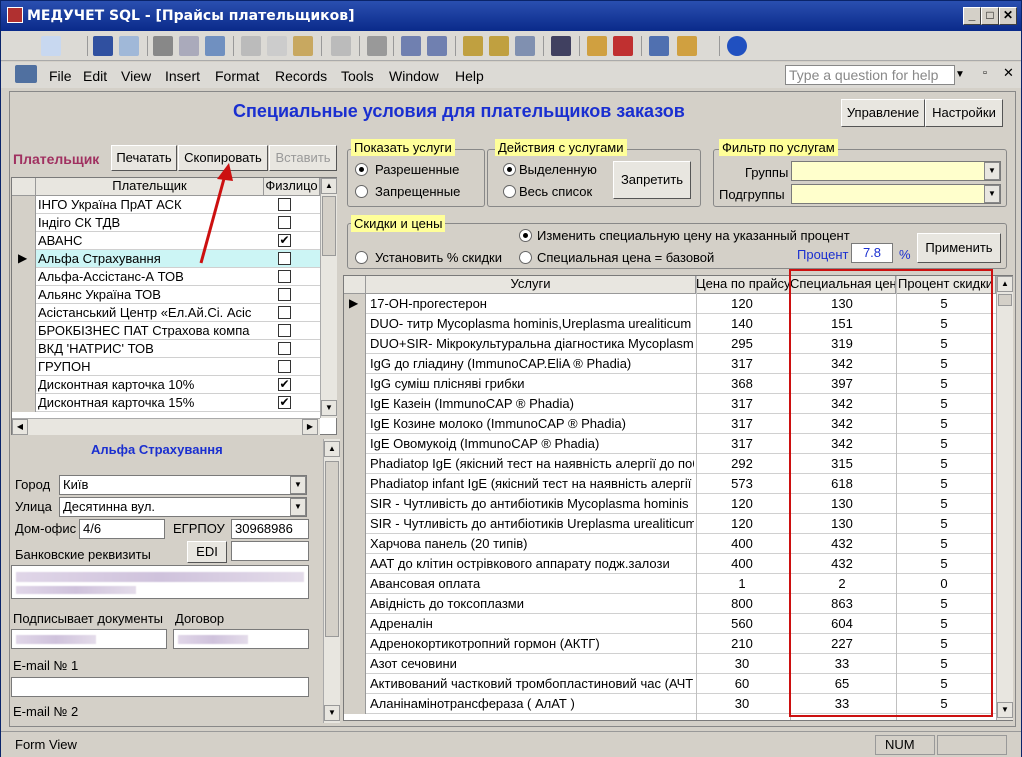 This screenshot has width=1022, height=757. Describe the element at coordinates (207, 552) in the screenshot. I see `edi-button: EDI` at that location.